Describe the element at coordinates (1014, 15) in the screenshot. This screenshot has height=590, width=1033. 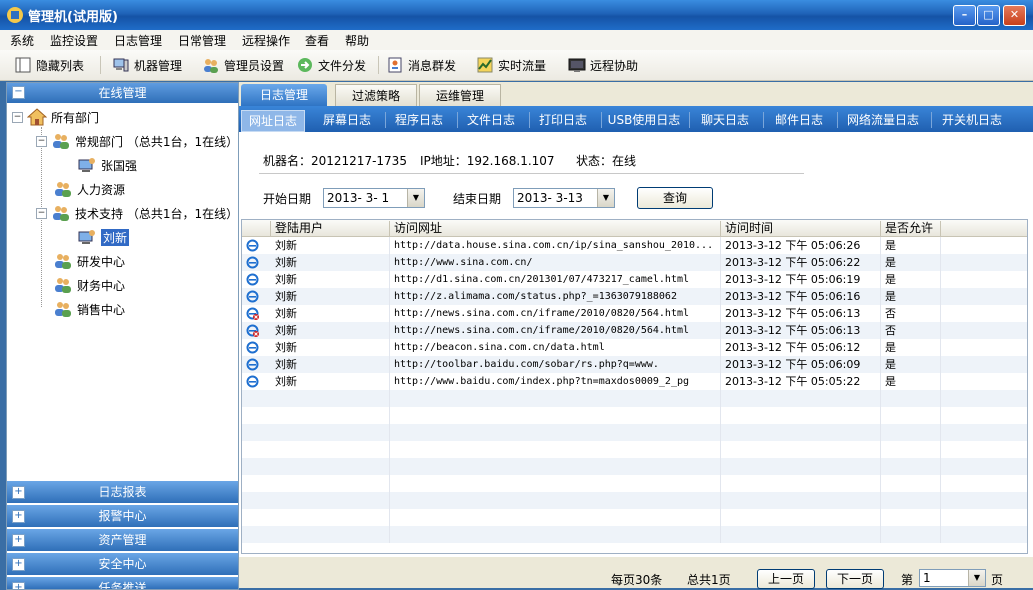
I see `close-icon: ✕` at that location.